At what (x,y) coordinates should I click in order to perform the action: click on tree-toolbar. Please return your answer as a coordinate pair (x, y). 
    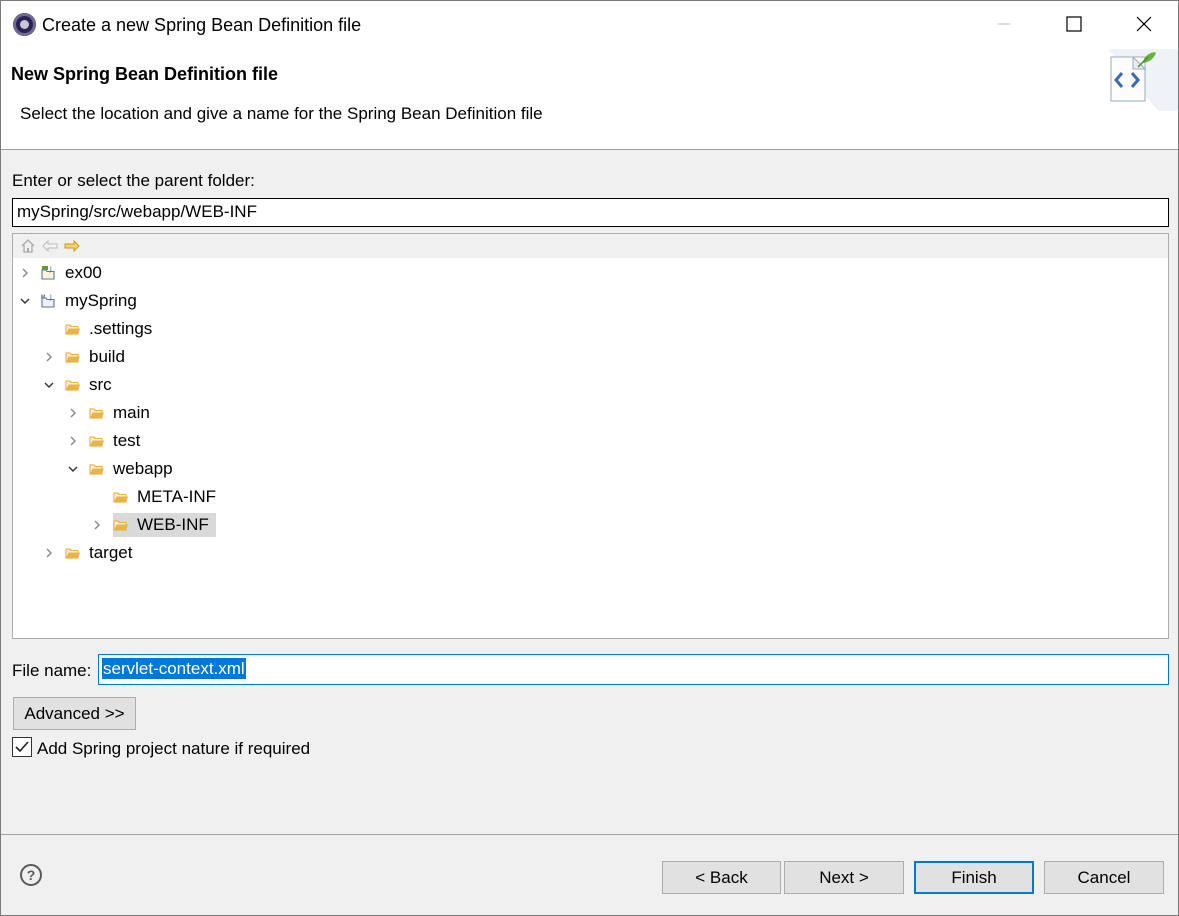
    Looking at the image, I should click on (590, 246).